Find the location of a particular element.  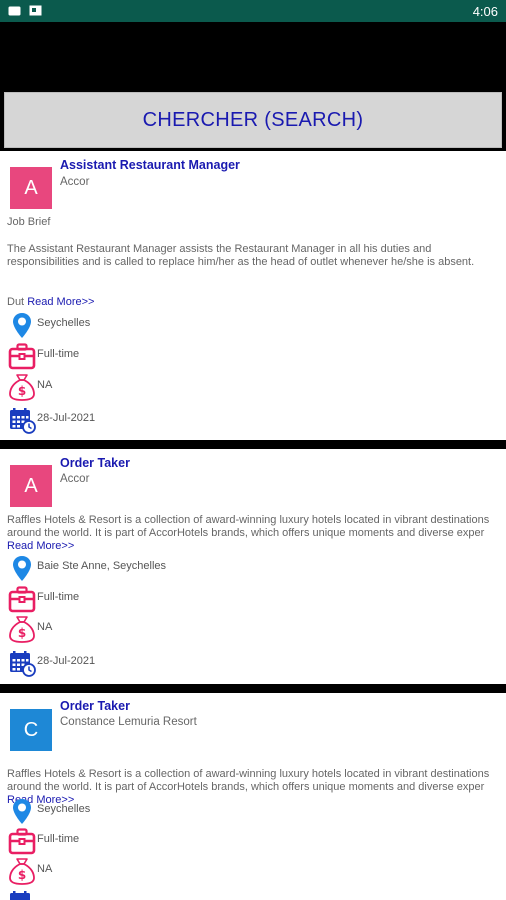

location-row: Baie Ste Anne, Seychelles is located at coordinates (158, 568).